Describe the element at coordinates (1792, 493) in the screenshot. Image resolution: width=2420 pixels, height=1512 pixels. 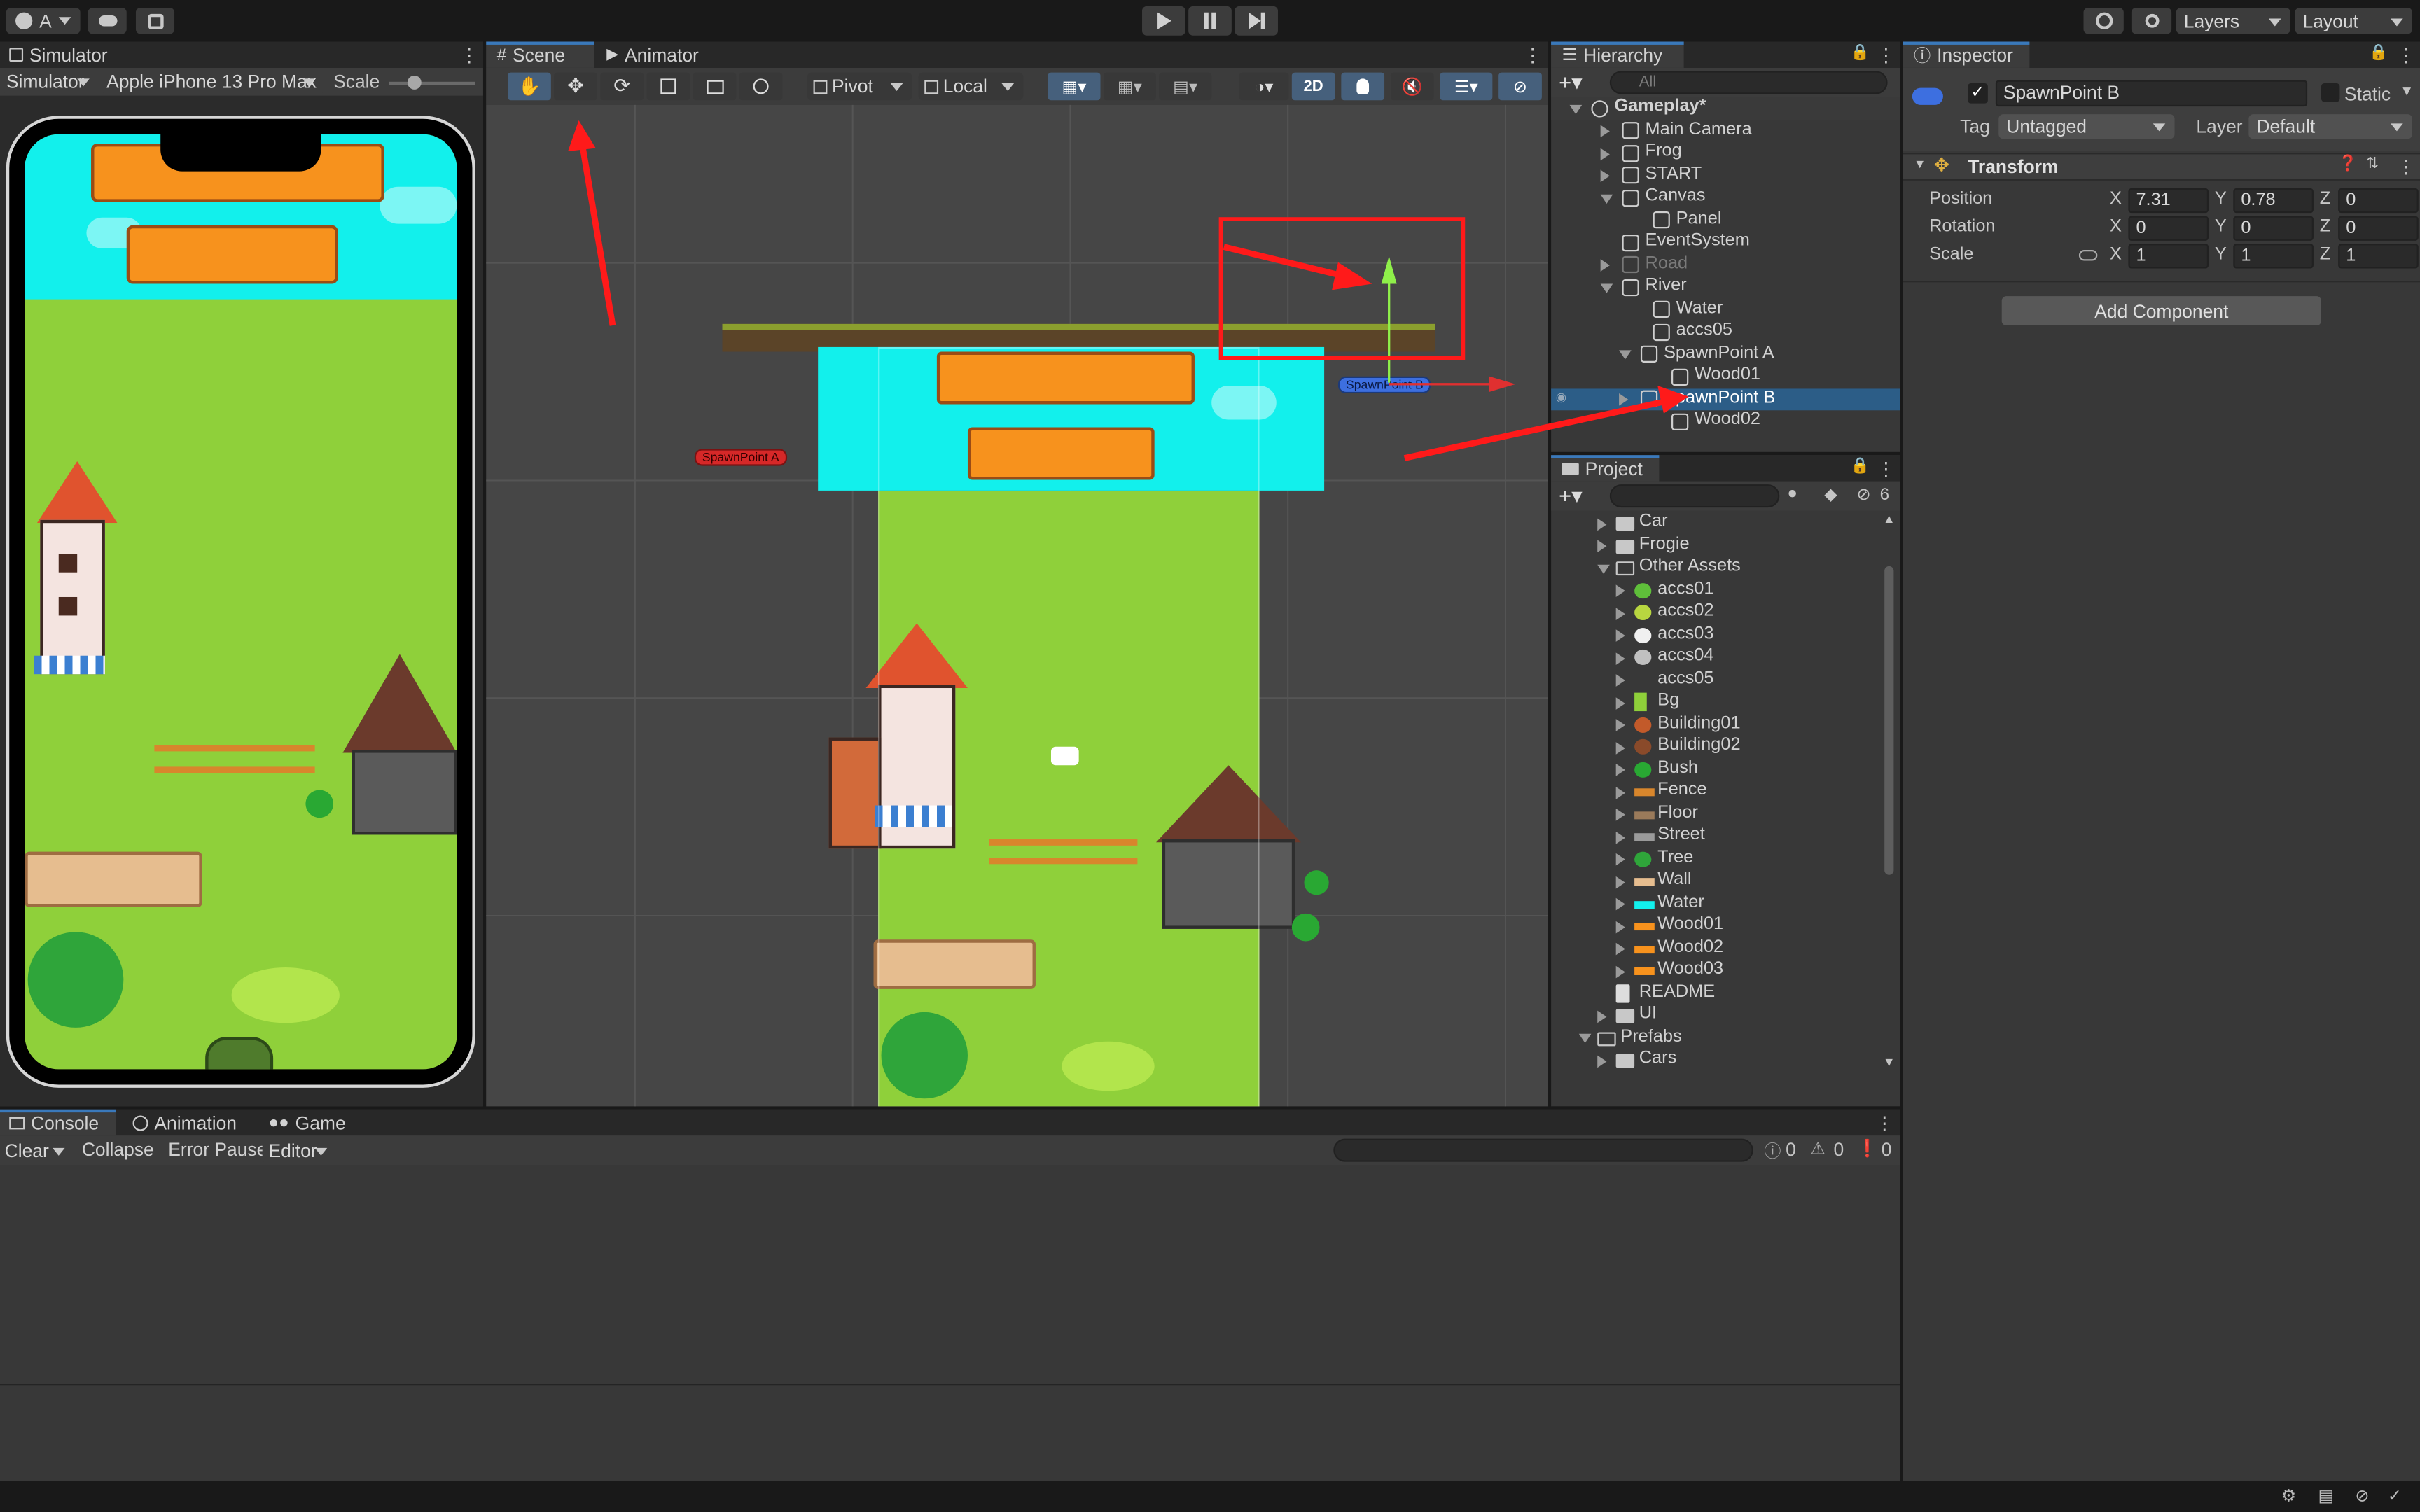
I see `search-by-type-icon: ●` at that location.